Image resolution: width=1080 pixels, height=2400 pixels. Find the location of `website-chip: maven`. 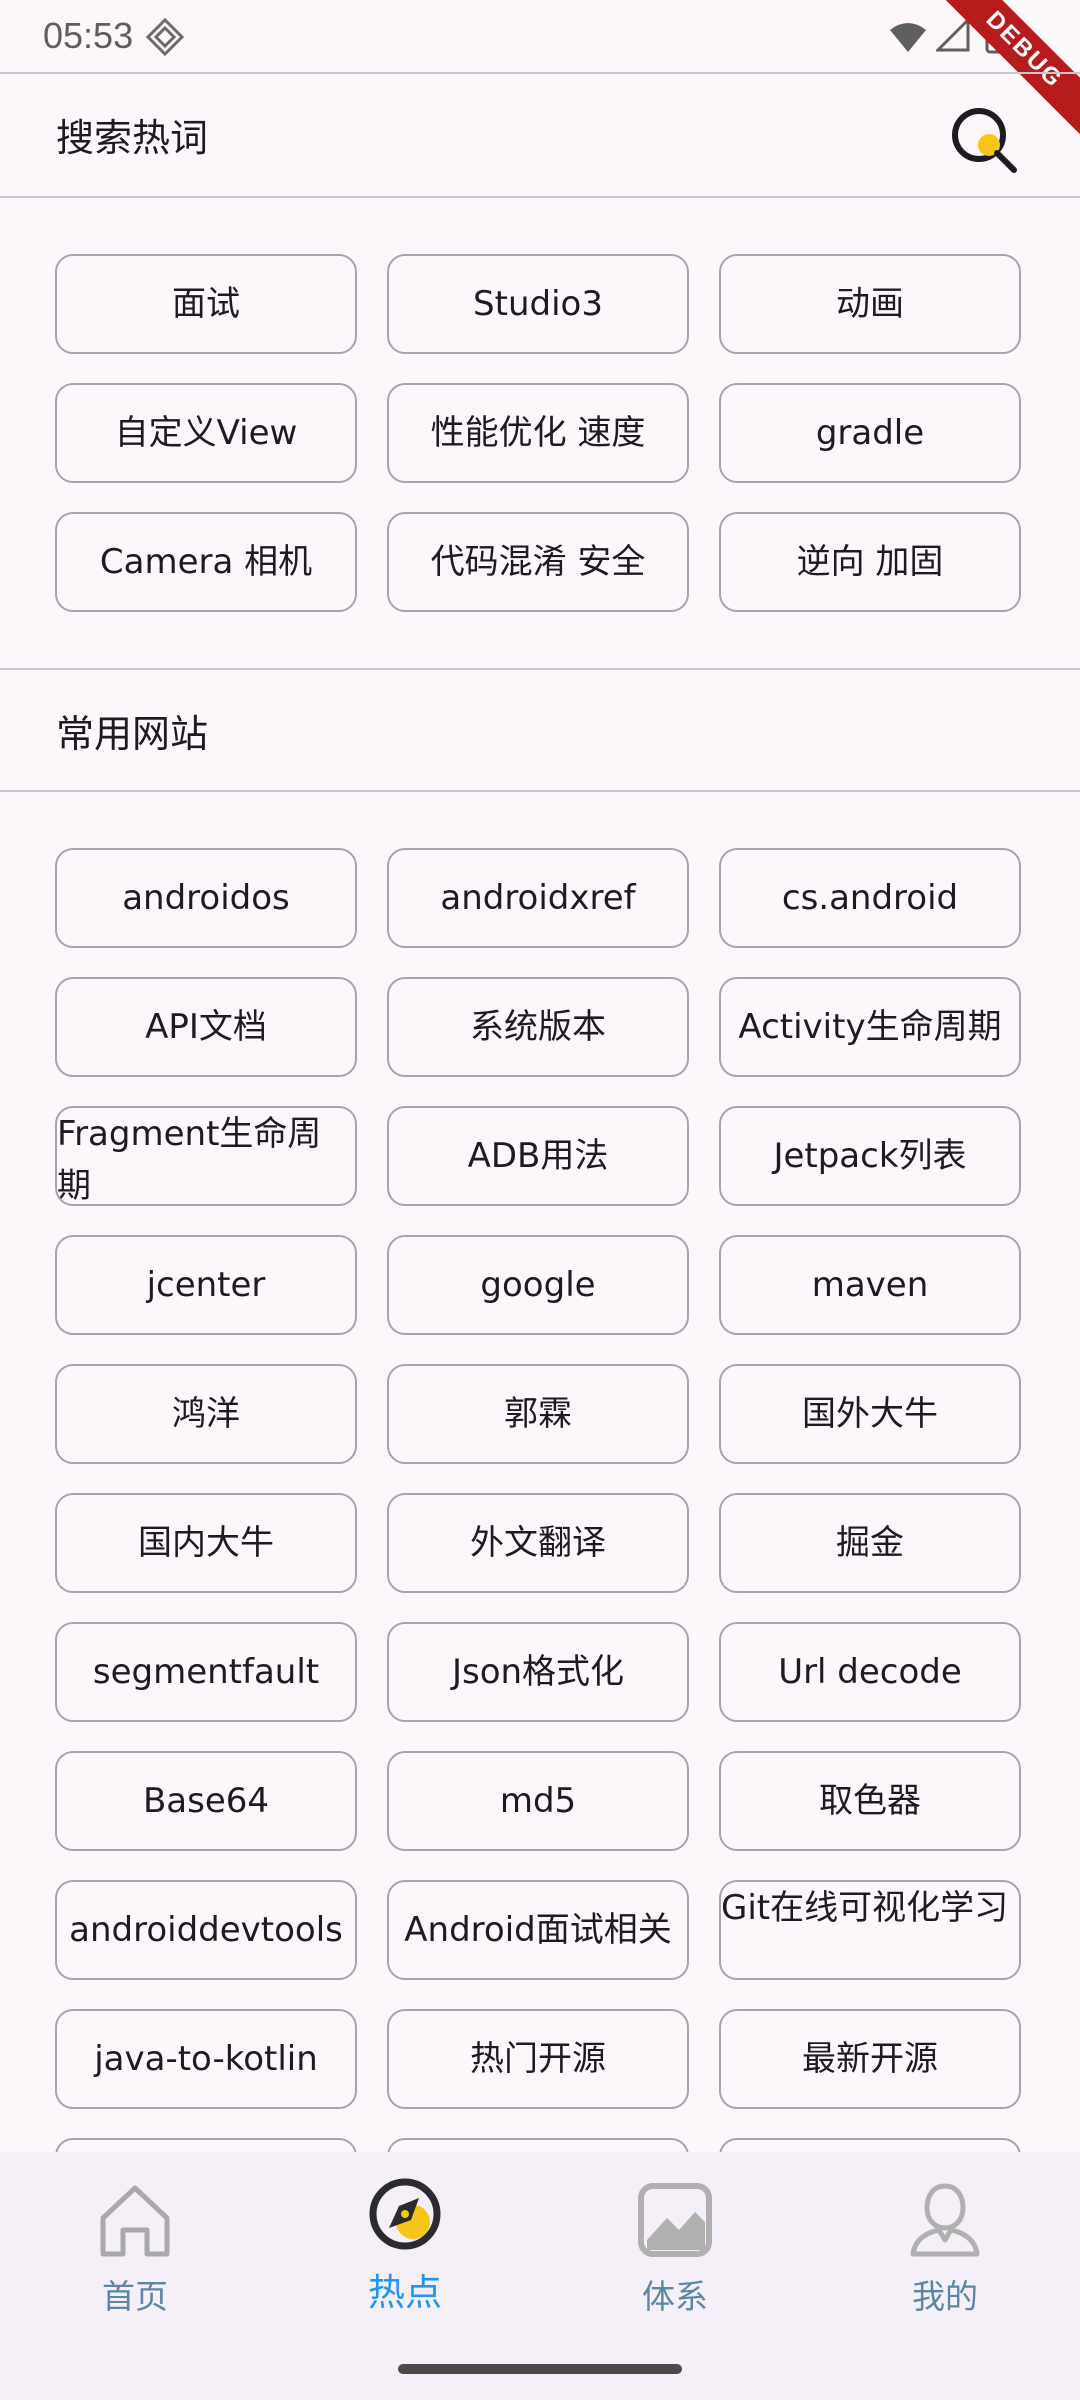

website-chip: maven is located at coordinates (870, 1285).